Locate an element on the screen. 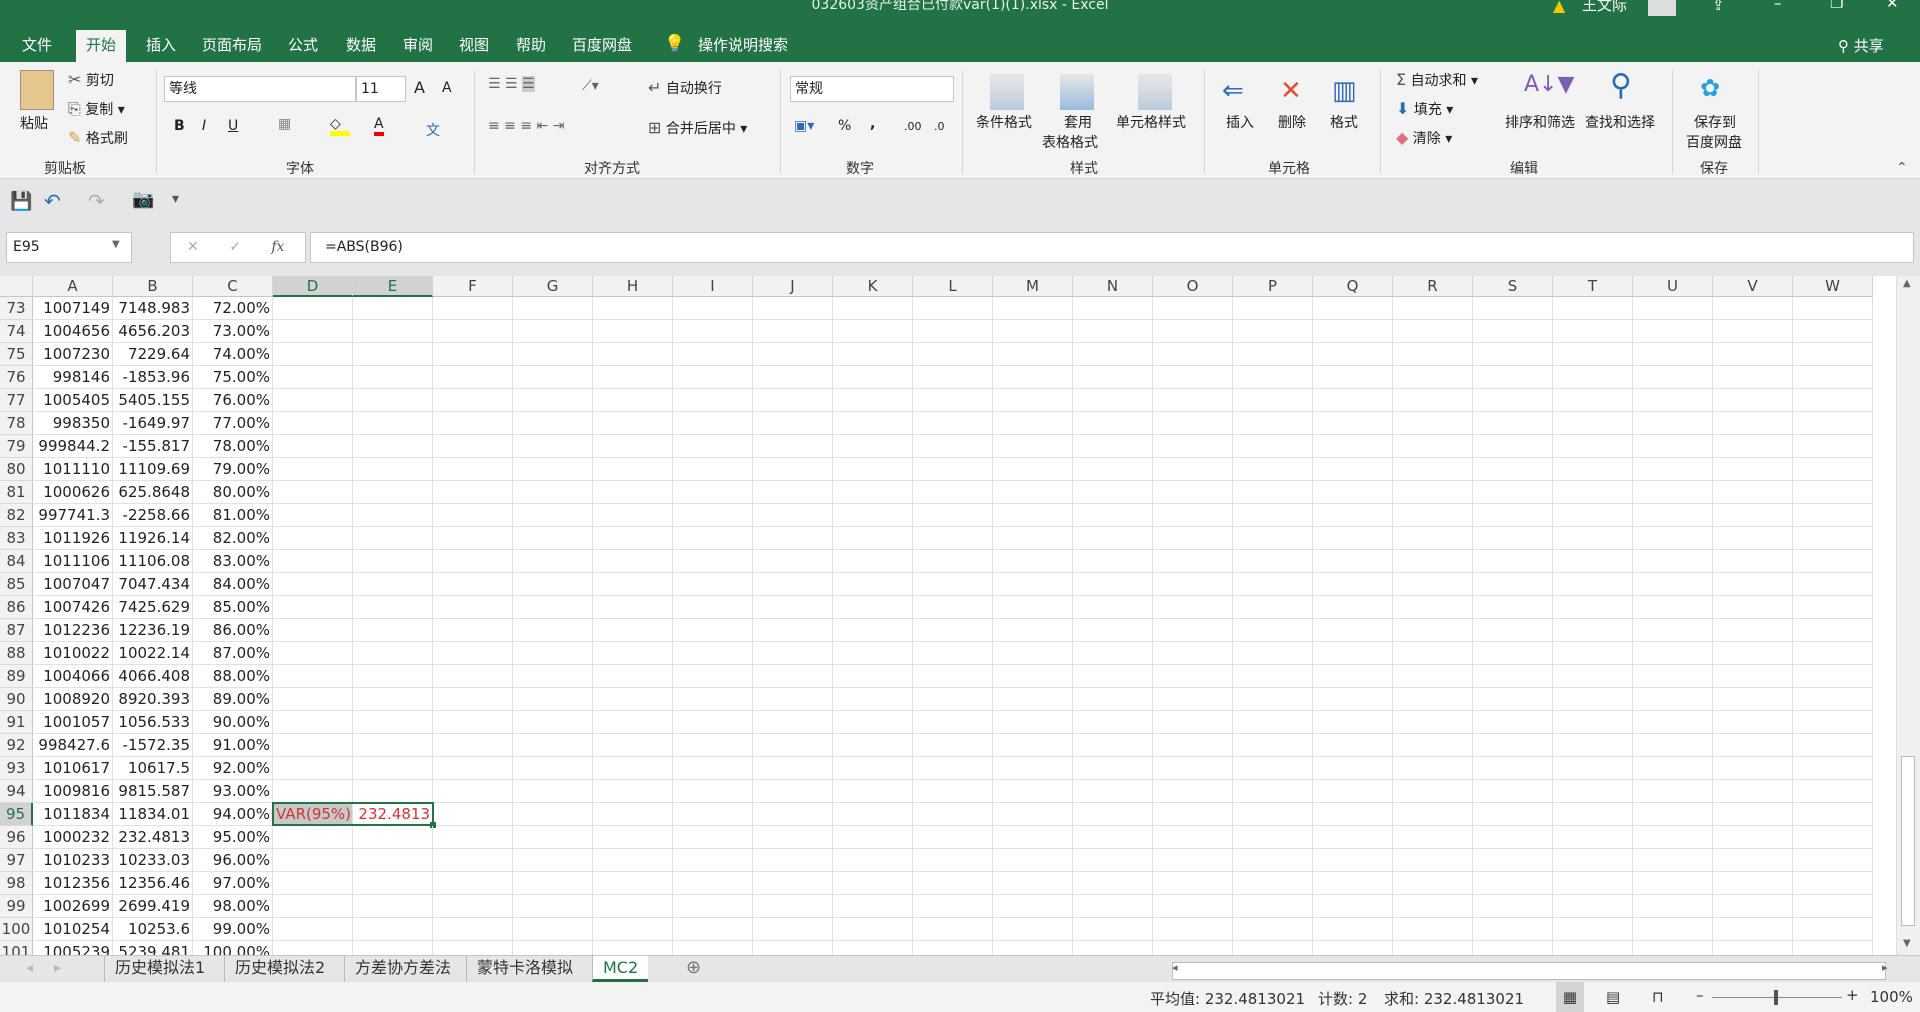 The image size is (1920, 1012). font-size-select: 11 is located at coordinates (381, 89).